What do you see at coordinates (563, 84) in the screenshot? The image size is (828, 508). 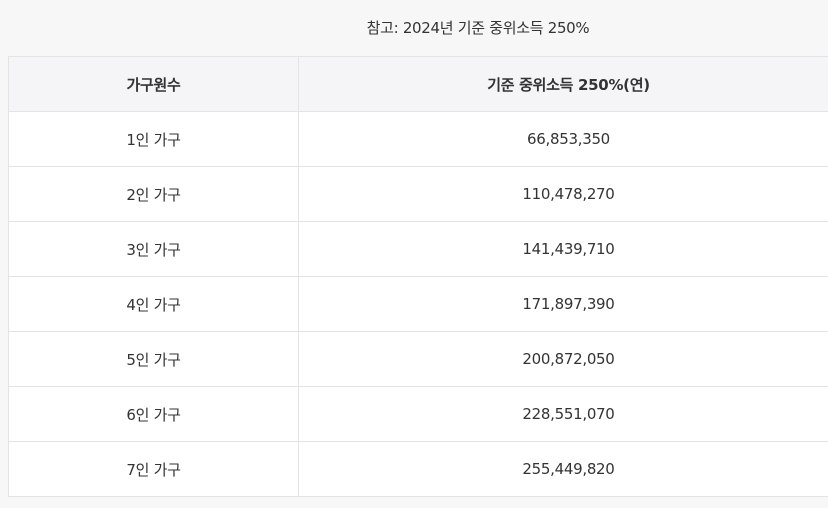 I see `header-median-income: 기준 중위소득 250%(연)` at bounding box center [563, 84].